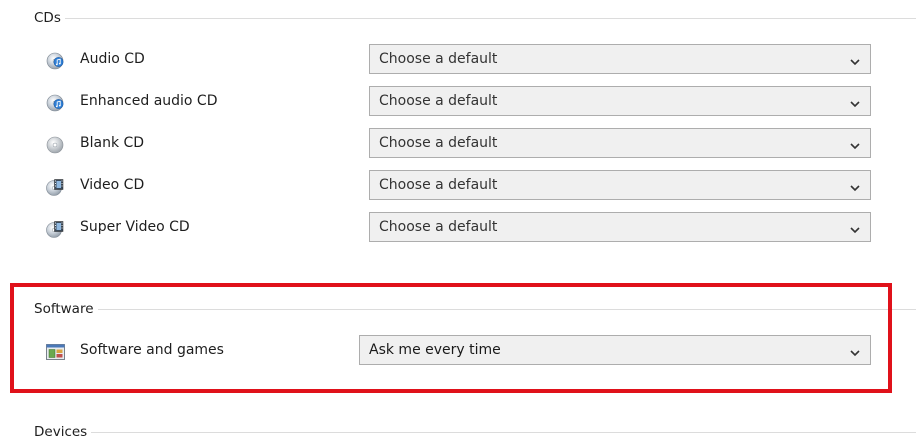 The height and width of the screenshot is (437, 916). What do you see at coordinates (61, 430) in the screenshot?
I see `devices-group-title: Devices` at bounding box center [61, 430].